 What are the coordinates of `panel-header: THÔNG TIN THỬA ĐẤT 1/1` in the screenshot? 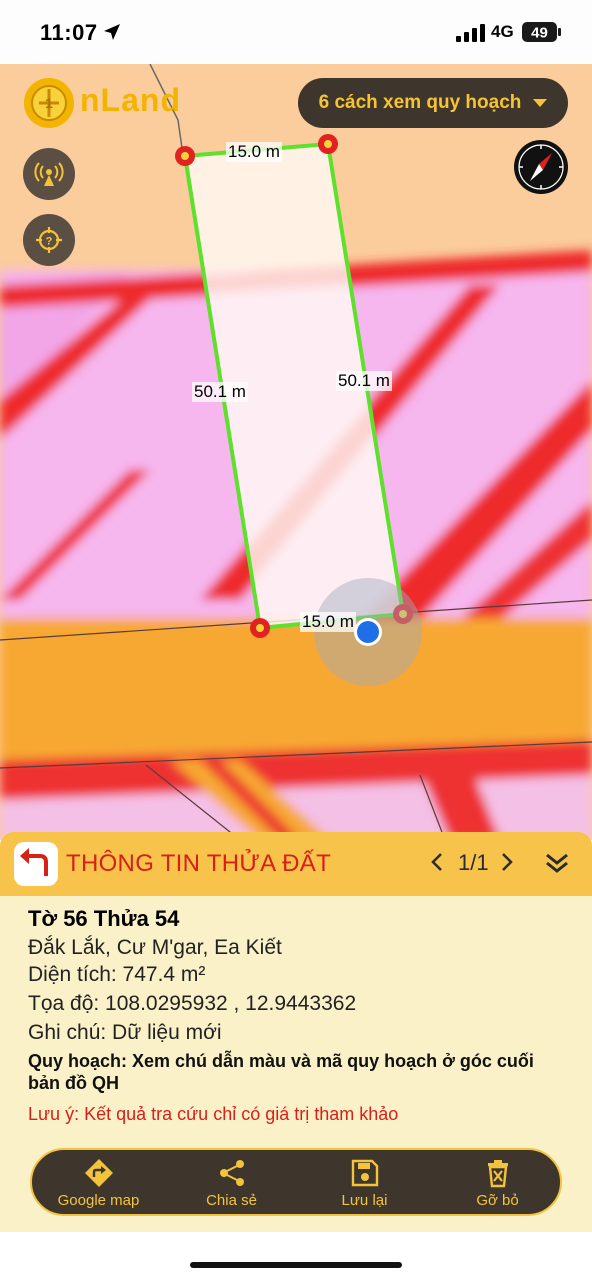 It's located at (296, 864).